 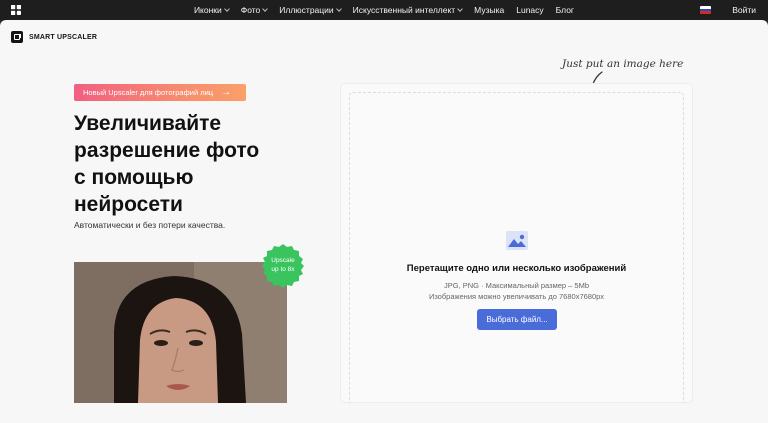 I want to click on promo-banner: Новый Upscaler для фотографий лиц →, so click(x=160, y=92).